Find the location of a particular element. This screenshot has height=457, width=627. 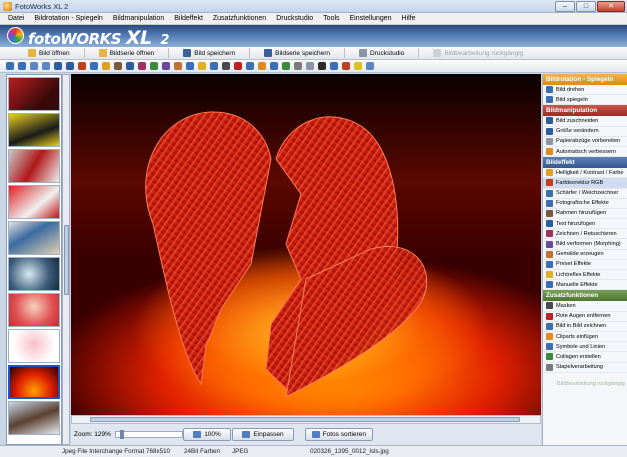

effect-icon is located at coordinates (153, 66).